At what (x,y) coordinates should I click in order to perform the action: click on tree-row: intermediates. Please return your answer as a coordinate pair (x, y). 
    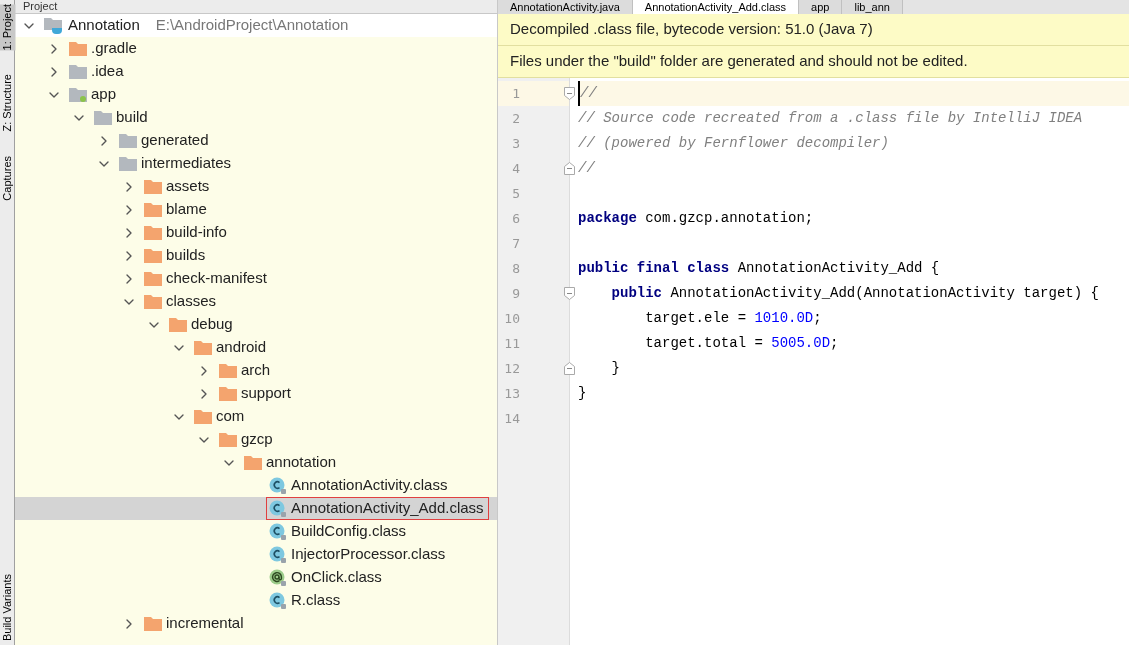
    Looking at the image, I should click on (256, 163).